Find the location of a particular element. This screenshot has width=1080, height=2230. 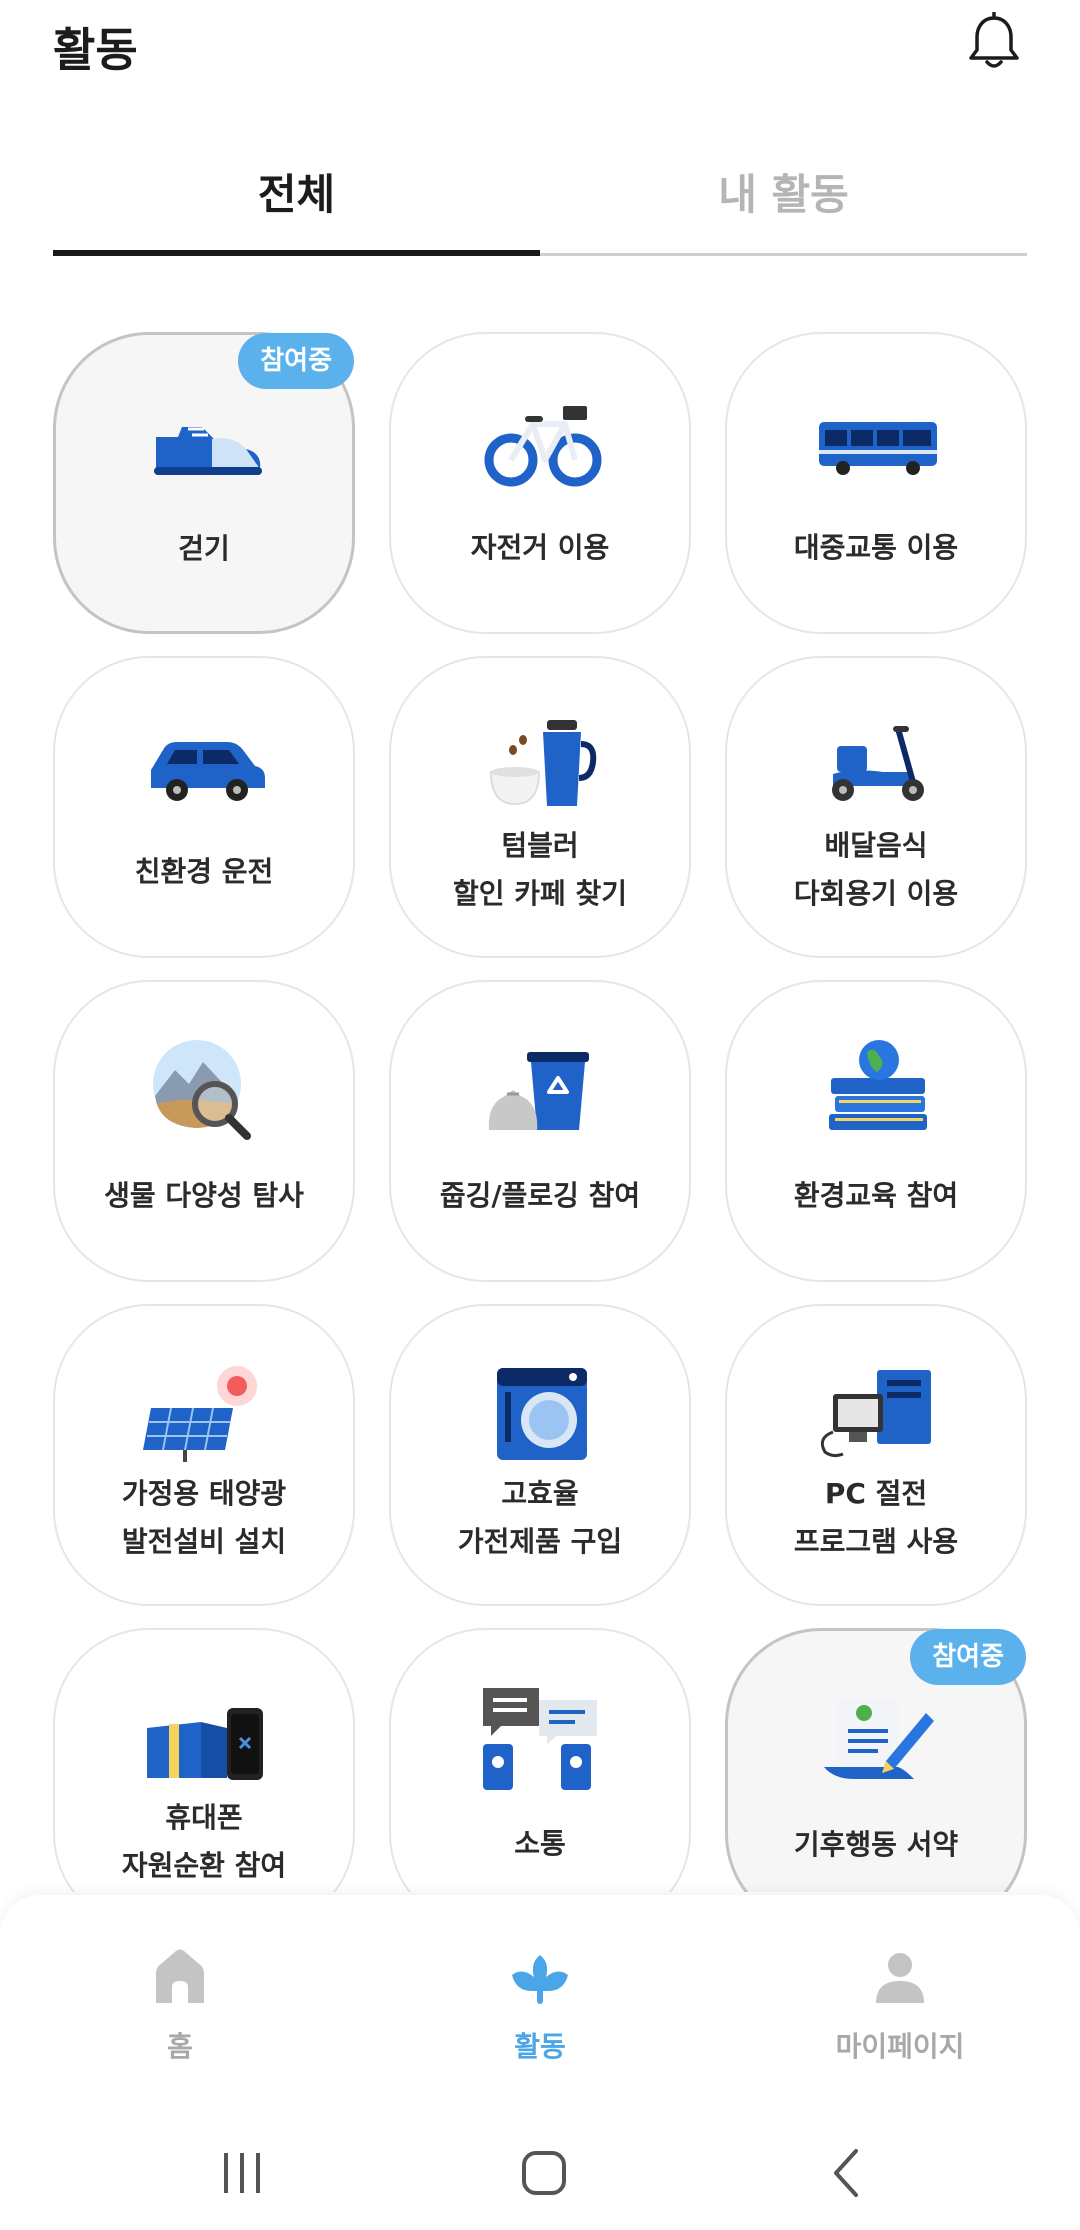

activity-label: 친환경 운전 is located at coordinates (204, 871).